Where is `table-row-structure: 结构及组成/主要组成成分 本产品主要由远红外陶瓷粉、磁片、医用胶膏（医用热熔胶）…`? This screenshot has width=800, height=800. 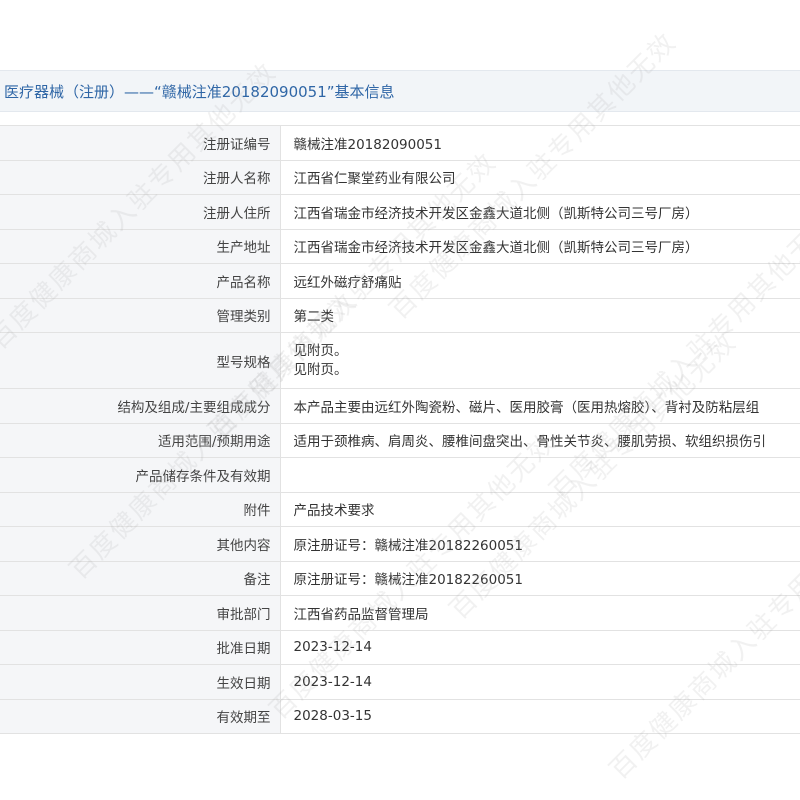 table-row-structure: 结构及组成/主要组成成分 本产品主要由远红外陶瓷粉、磁片、医用胶膏（医用热熔胶）… is located at coordinates (400, 406).